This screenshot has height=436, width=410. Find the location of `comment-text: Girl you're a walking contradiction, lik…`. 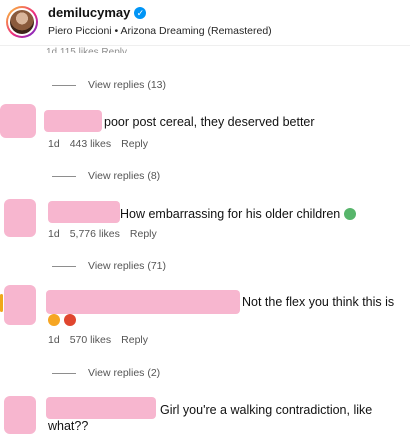

comment-text: Girl you're a walking contradiction, lik… is located at coordinates (266, 410).